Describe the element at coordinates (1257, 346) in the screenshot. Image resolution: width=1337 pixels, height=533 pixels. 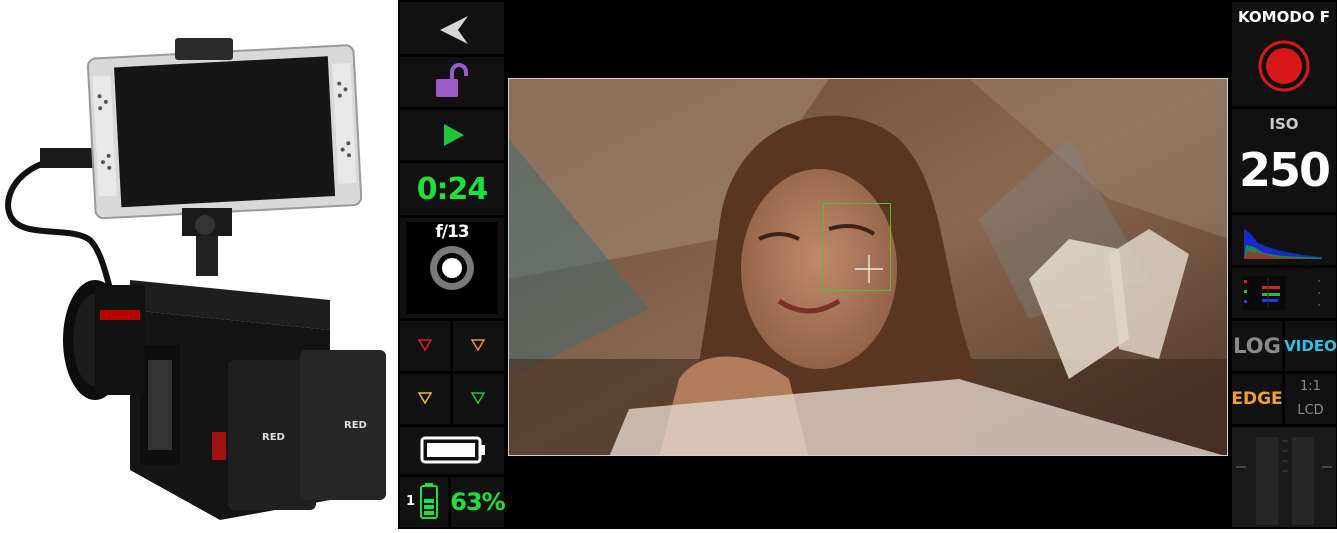
I see `log-button: LOG` at that location.